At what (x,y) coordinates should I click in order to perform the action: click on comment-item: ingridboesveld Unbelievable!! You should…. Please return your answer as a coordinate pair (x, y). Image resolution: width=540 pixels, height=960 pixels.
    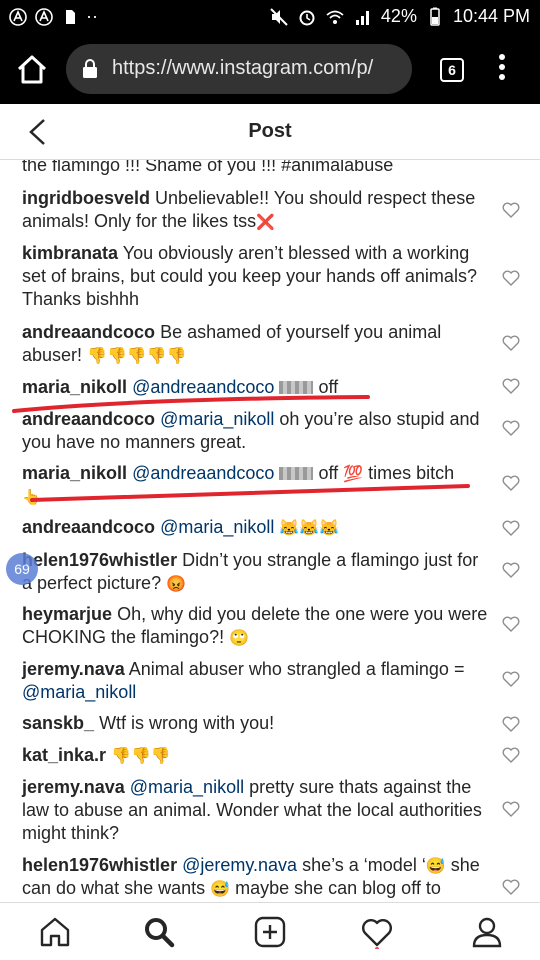
    Looking at the image, I should click on (257, 210).